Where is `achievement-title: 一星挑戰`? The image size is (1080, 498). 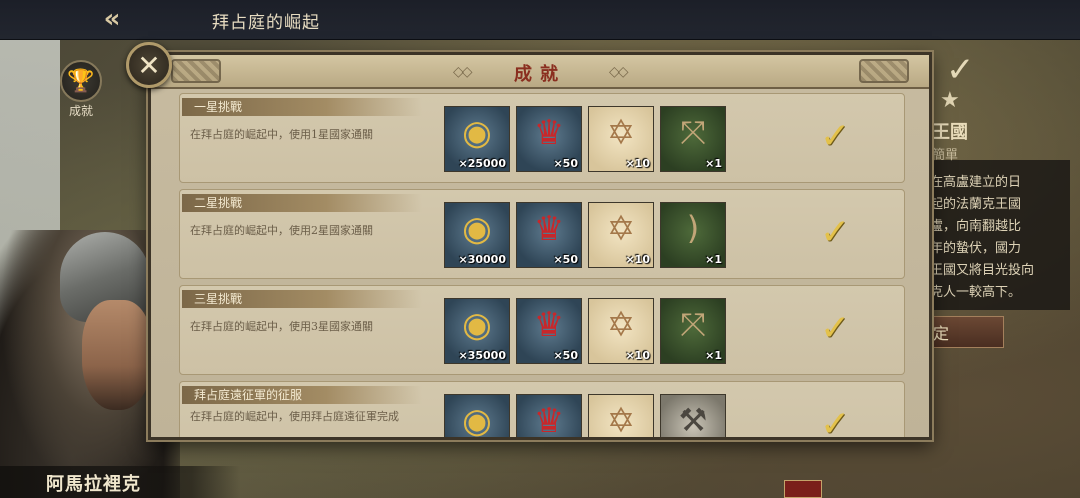
achievement-title: 一星挑戰 is located at coordinates (302, 107).